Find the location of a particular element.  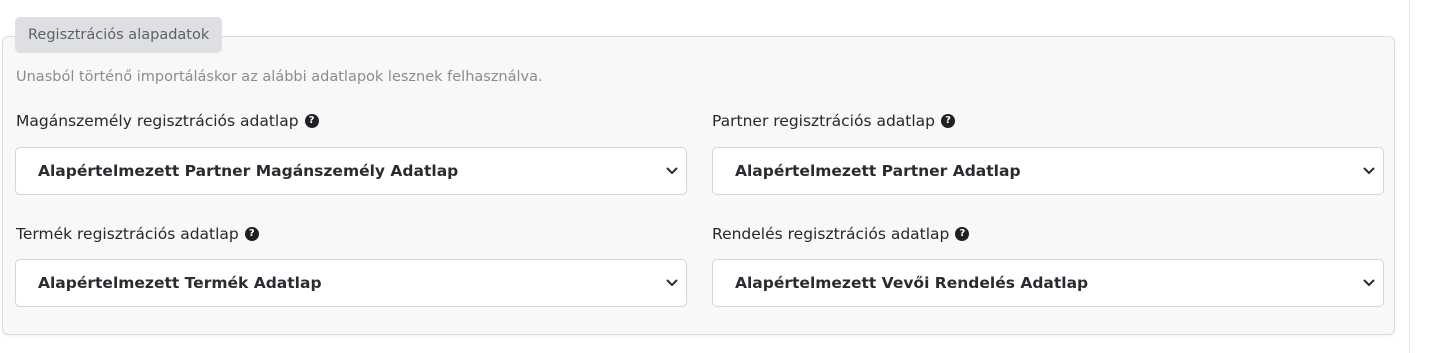

product-form-label: Termék regisztrációs adatlap ? is located at coordinates (137, 234).